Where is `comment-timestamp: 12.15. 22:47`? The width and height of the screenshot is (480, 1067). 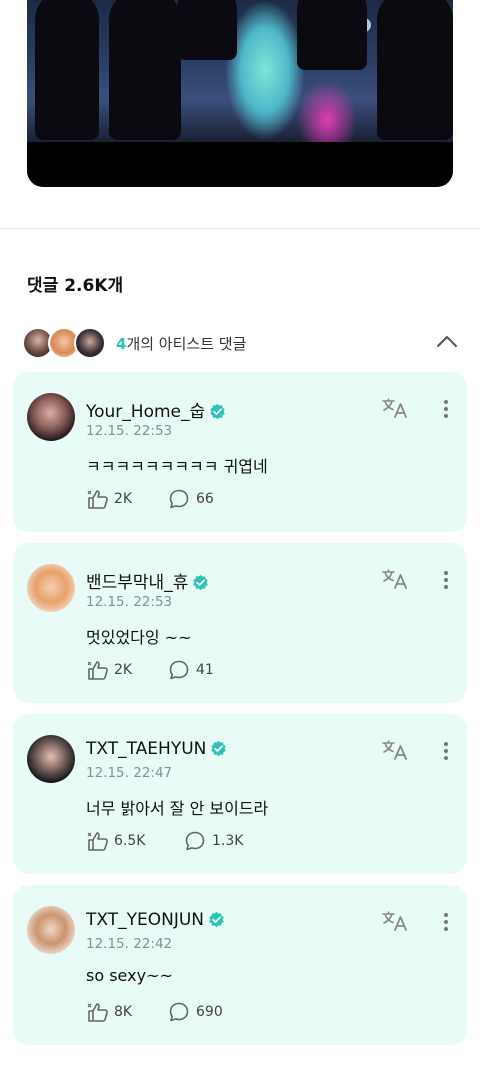
comment-timestamp: 12.15. 22:47 is located at coordinates (129, 773).